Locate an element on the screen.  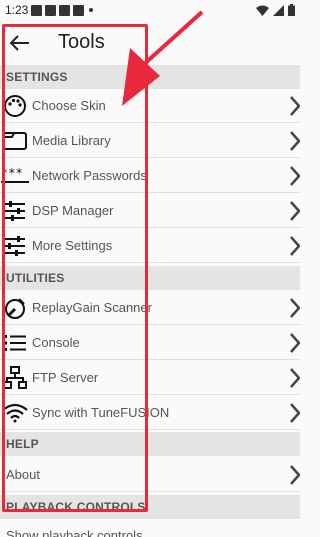
section-utilities: UTILITIES is located at coordinates (150, 278).